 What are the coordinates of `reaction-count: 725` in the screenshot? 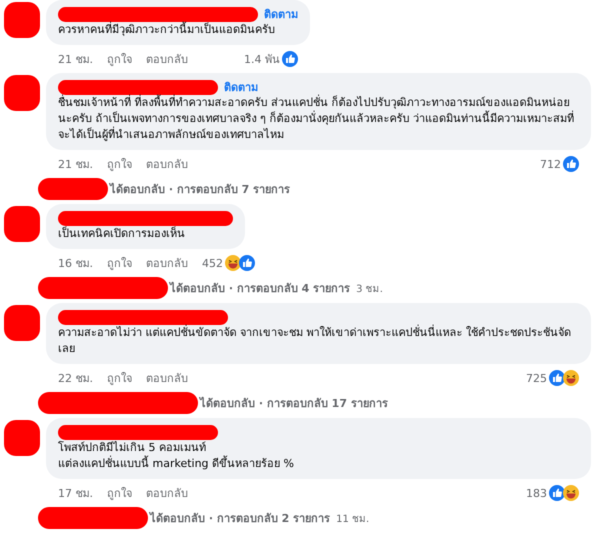 It's located at (536, 378).